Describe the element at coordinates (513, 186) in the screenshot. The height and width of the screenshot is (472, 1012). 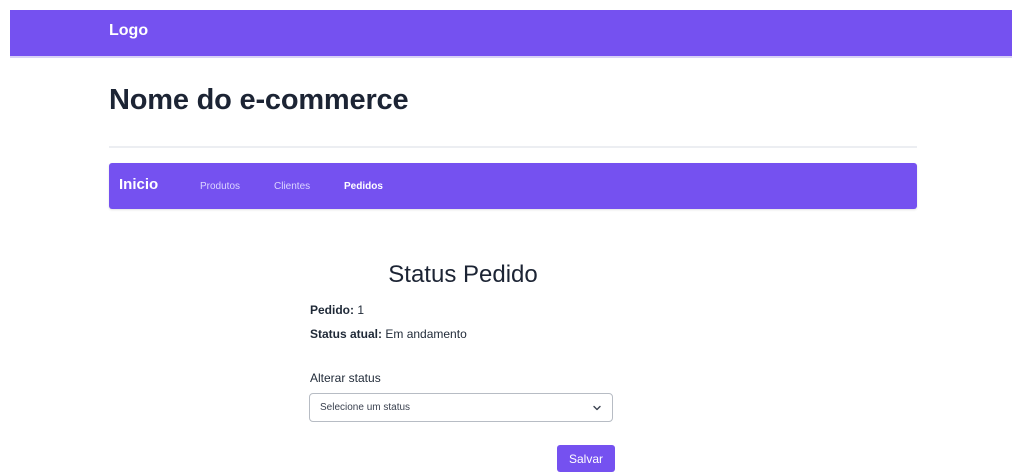
I see `main-navbar: Inicio Produtos Clientes Pedidos` at that location.